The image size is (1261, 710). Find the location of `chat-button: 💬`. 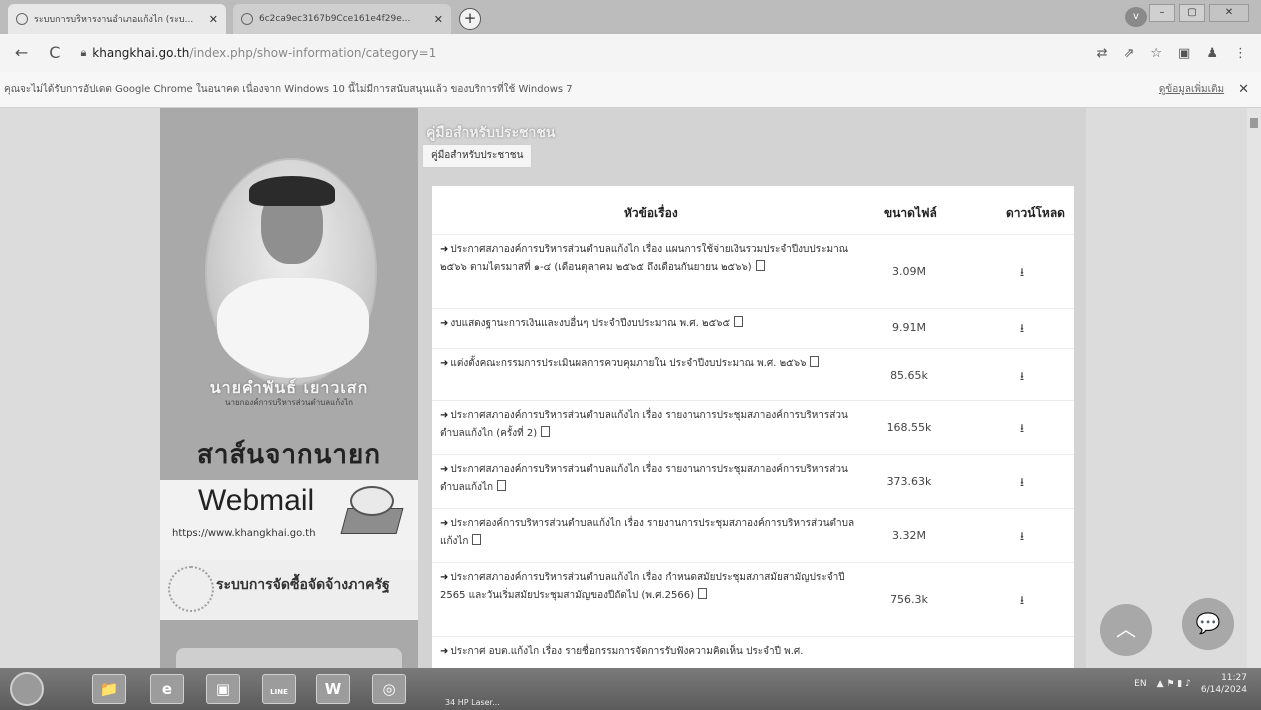

chat-button: 💬 is located at coordinates (1208, 624).